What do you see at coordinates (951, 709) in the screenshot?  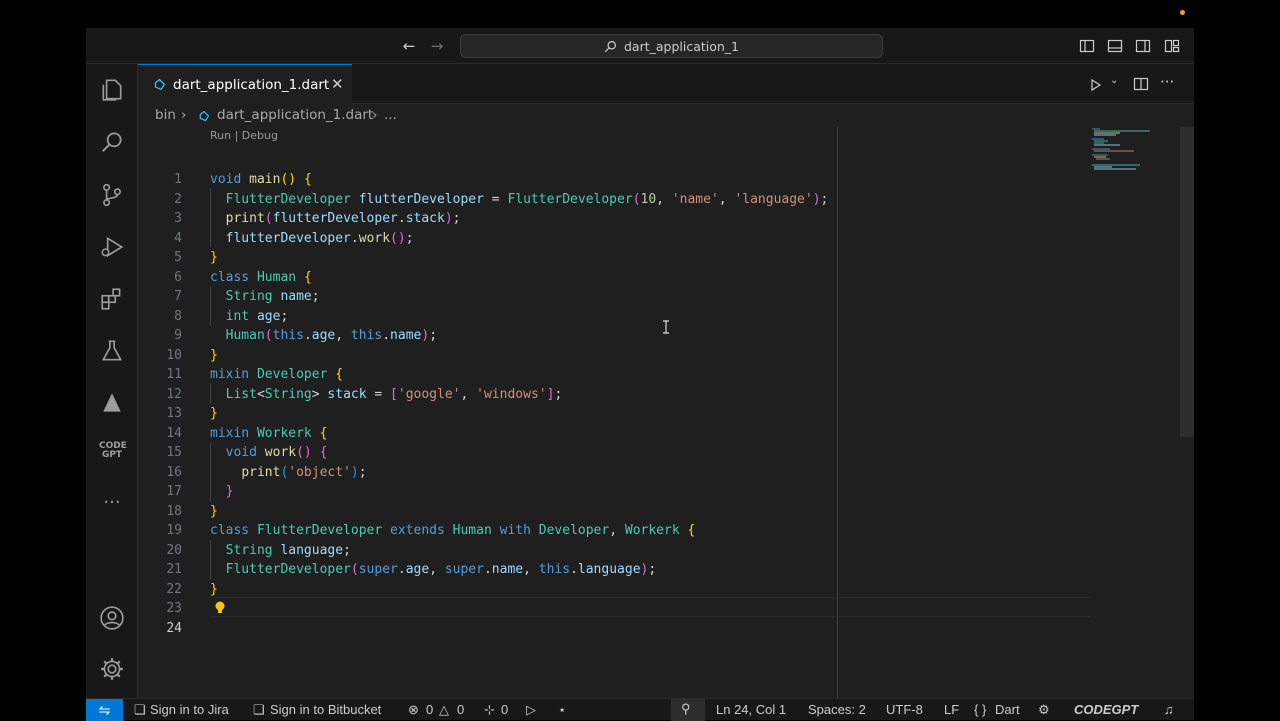 I see `end-of-line: LF` at bounding box center [951, 709].